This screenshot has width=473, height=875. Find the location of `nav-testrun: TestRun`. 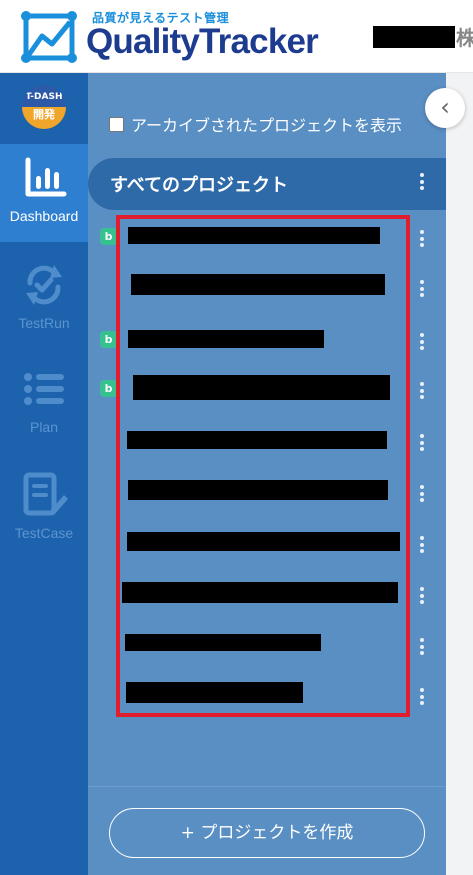

nav-testrun: TestRun is located at coordinates (44, 300).